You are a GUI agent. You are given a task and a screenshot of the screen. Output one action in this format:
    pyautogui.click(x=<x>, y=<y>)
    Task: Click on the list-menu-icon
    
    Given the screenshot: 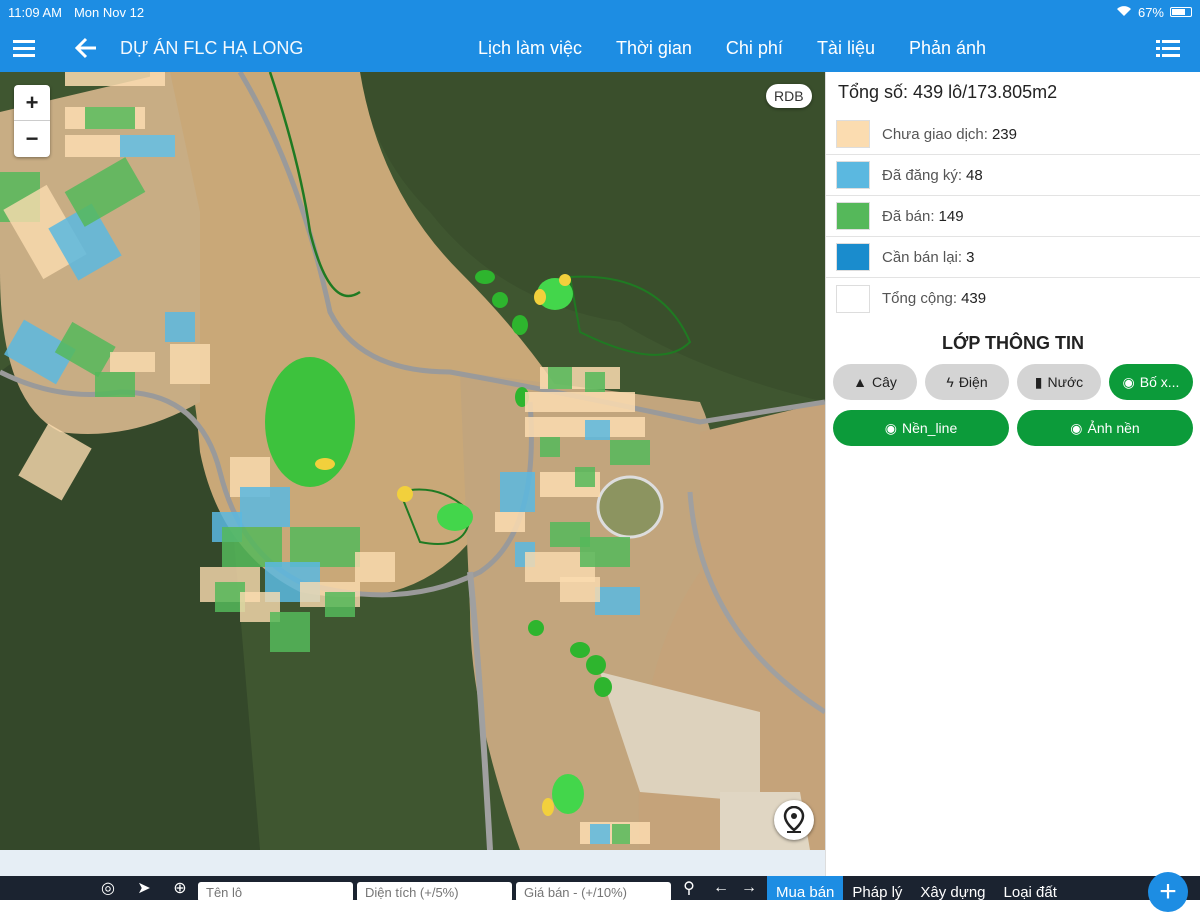 What is the action you would take?
    pyautogui.click(x=1168, y=48)
    